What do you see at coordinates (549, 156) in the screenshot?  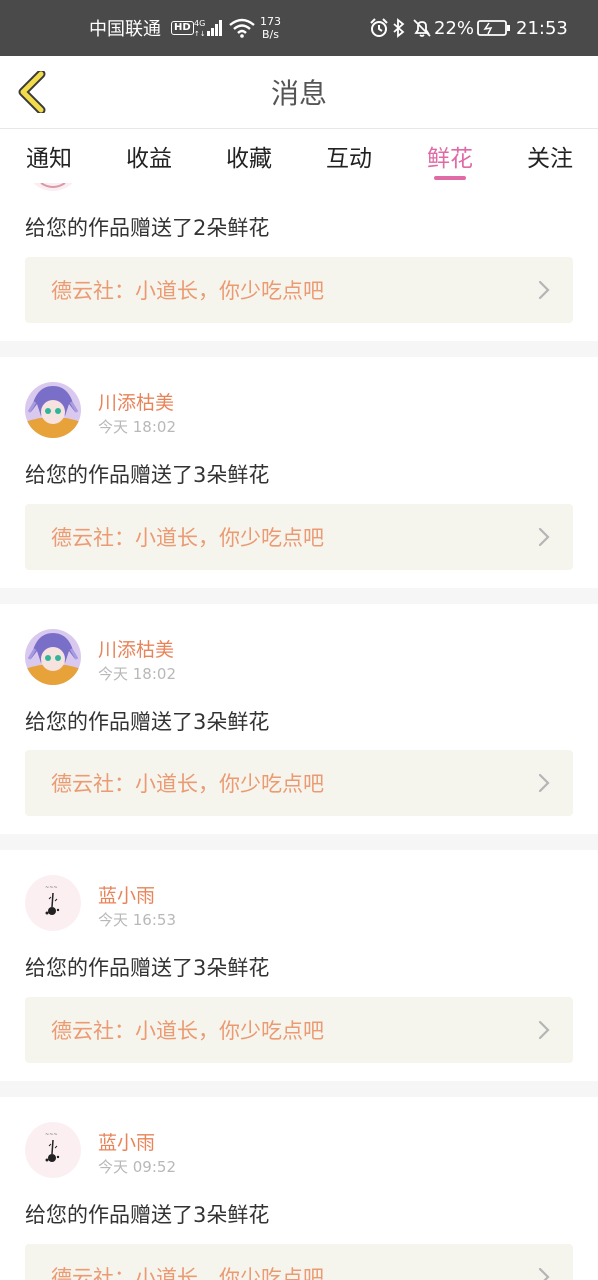 I see `tab-follows: 关注` at bounding box center [549, 156].